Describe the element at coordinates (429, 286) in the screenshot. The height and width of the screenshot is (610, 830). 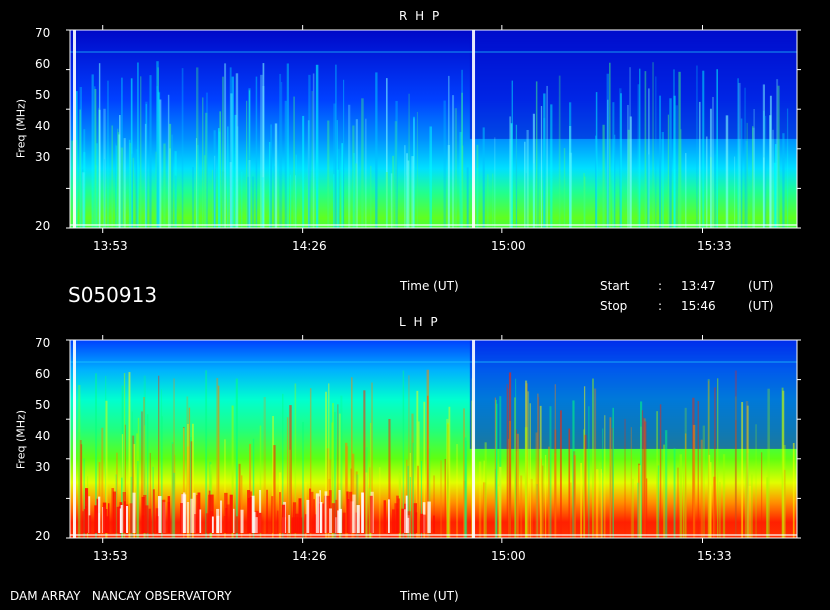
I see `top-x-axis-label: Time (UT)` at that location.